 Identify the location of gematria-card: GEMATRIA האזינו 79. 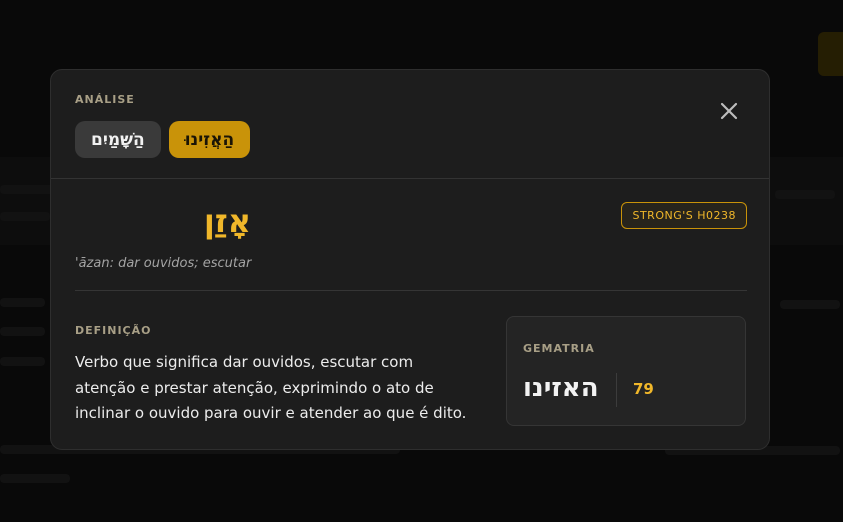
(626, 371).